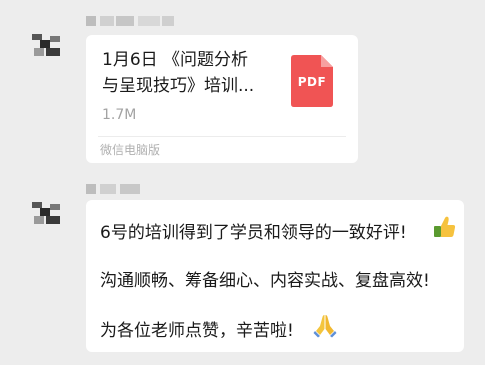 The height and width of the screenshot is (365, 485). I want to click on folded-hands-icon, so click(325, 327).